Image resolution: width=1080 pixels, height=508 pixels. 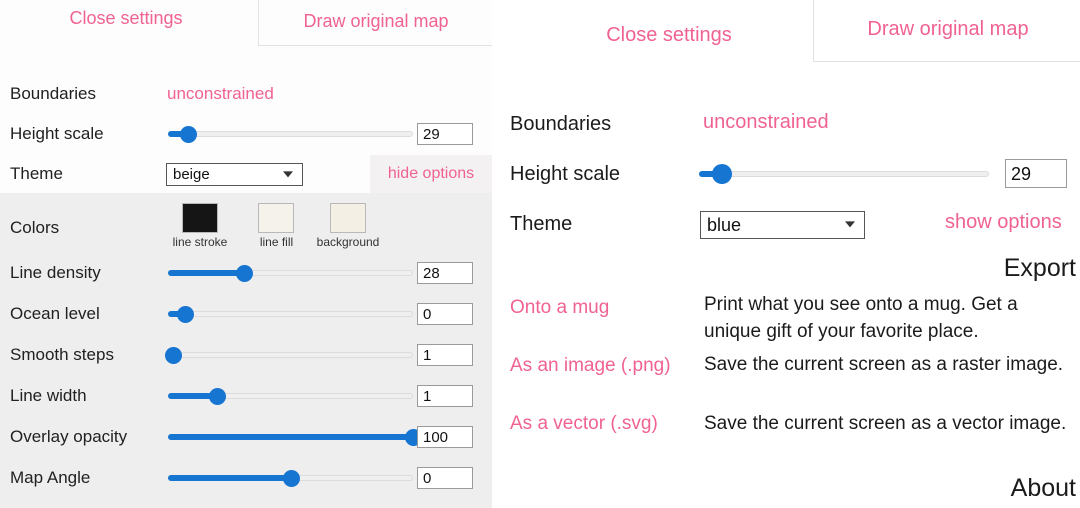 What do you see at coordinates (607, 423) in the screenshot?
I see `export-link-svg: As a vector (.svg)` at bounding box center [607, 423].